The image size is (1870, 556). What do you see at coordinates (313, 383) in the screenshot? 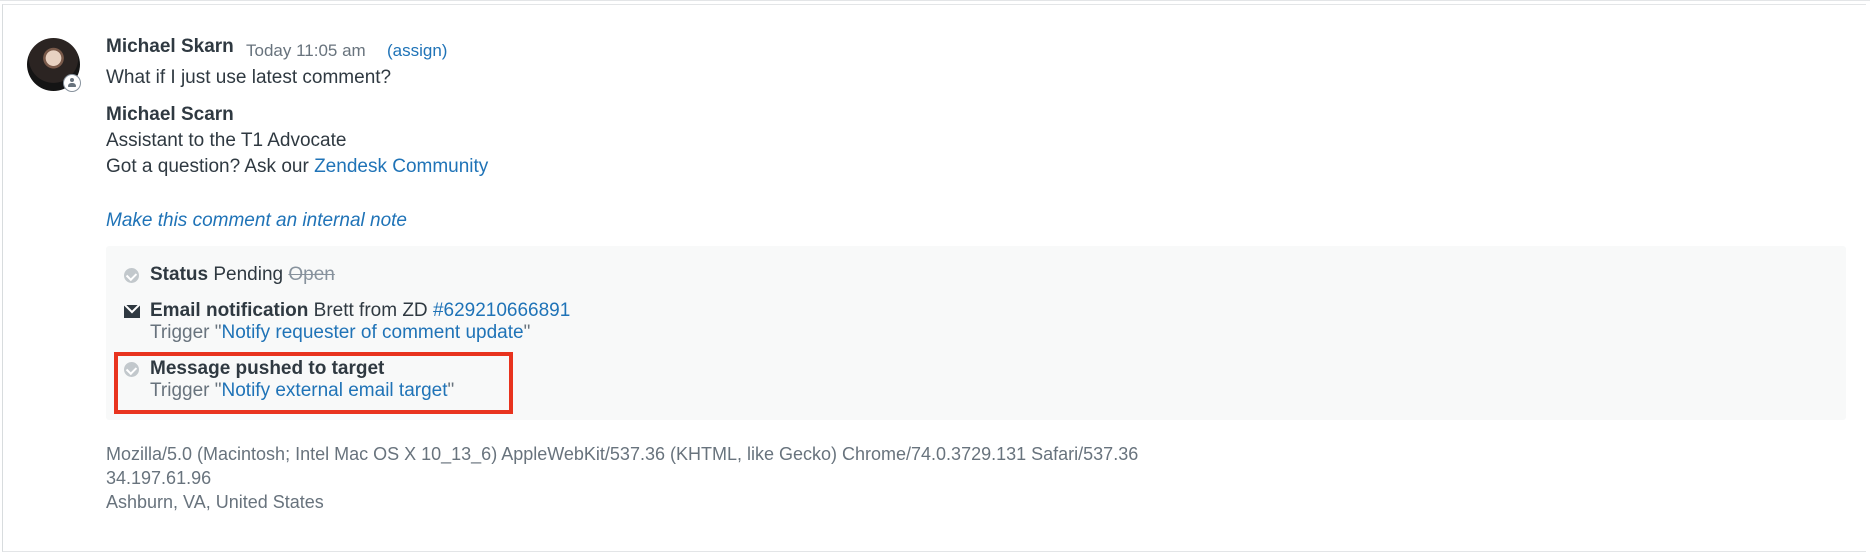
I see `annotation-highlight-box` at bounding box center [313, 383].